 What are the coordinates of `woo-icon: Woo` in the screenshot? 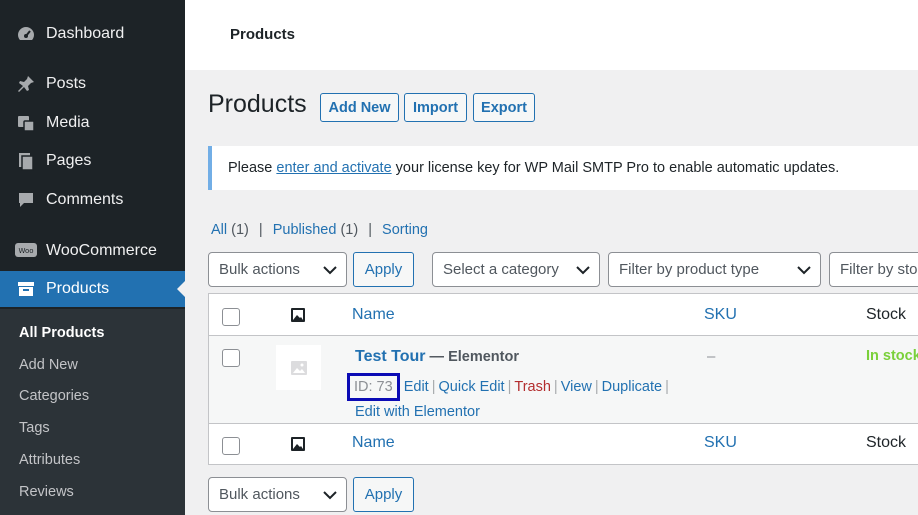 It's located at (26, 251).